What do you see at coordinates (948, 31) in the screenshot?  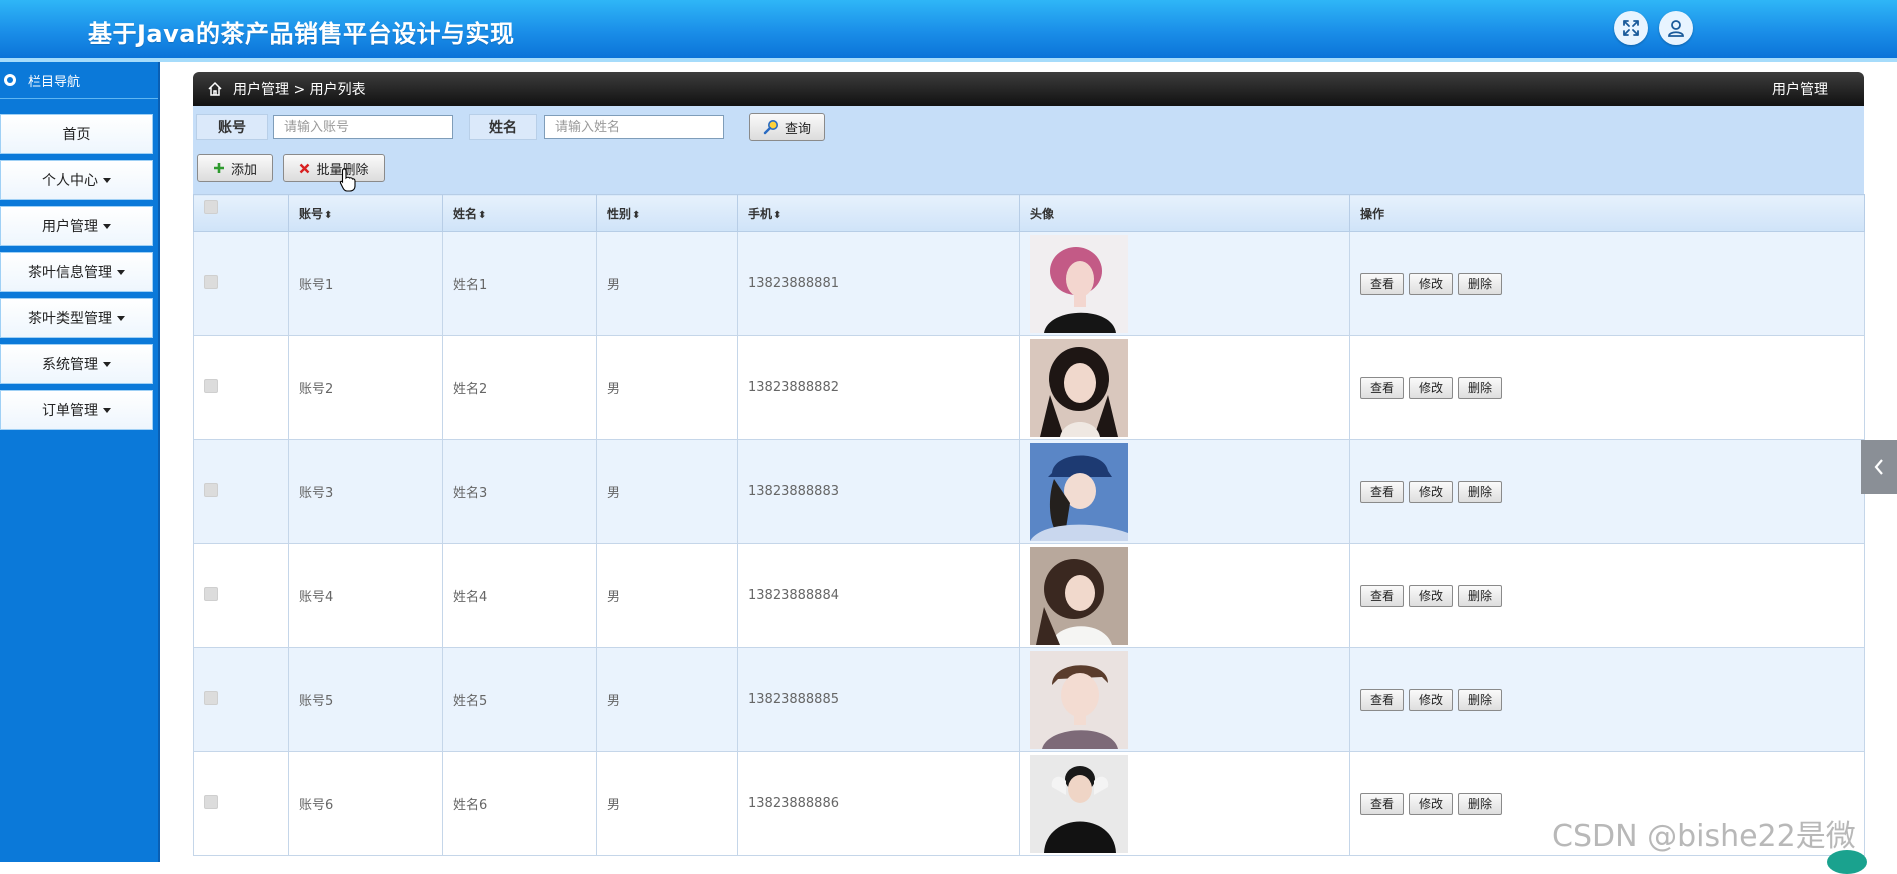 I see `app-header: 基于Java的茶产品销售平台设计与实现` at bounding box center [948, 31].